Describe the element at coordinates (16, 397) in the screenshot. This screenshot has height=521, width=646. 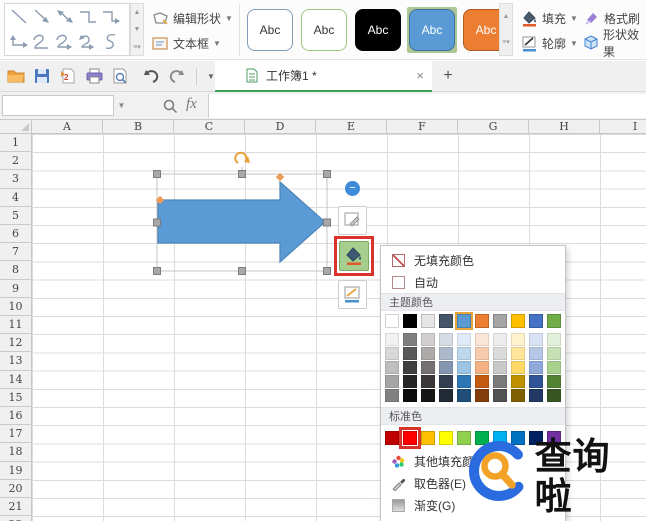
I see `row-header-15: 15` at that location.